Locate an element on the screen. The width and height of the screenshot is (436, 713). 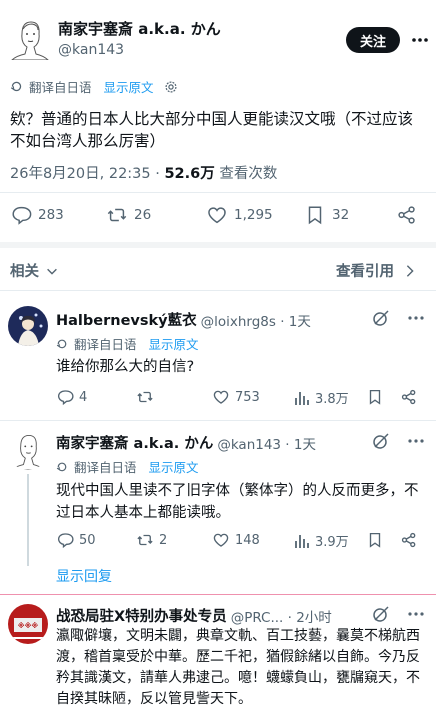
retweet-count: 2 is located at coordinates (163, 540).